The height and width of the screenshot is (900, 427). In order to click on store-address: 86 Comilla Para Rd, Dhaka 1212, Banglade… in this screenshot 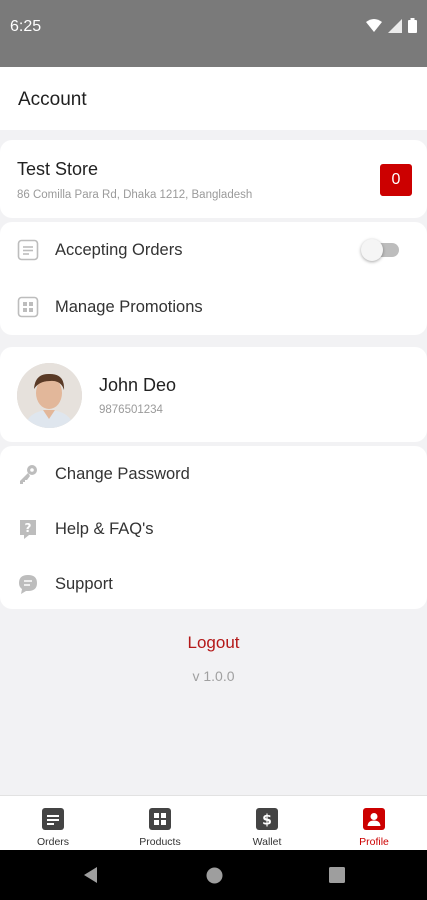, I will do `click(135, 195)`.